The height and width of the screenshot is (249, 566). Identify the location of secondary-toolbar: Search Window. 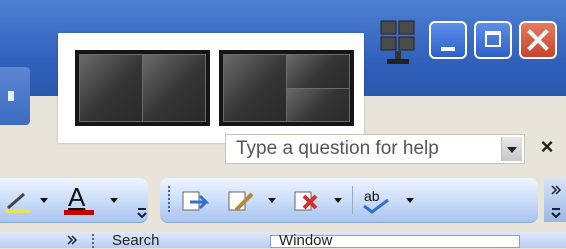
(283, 240).